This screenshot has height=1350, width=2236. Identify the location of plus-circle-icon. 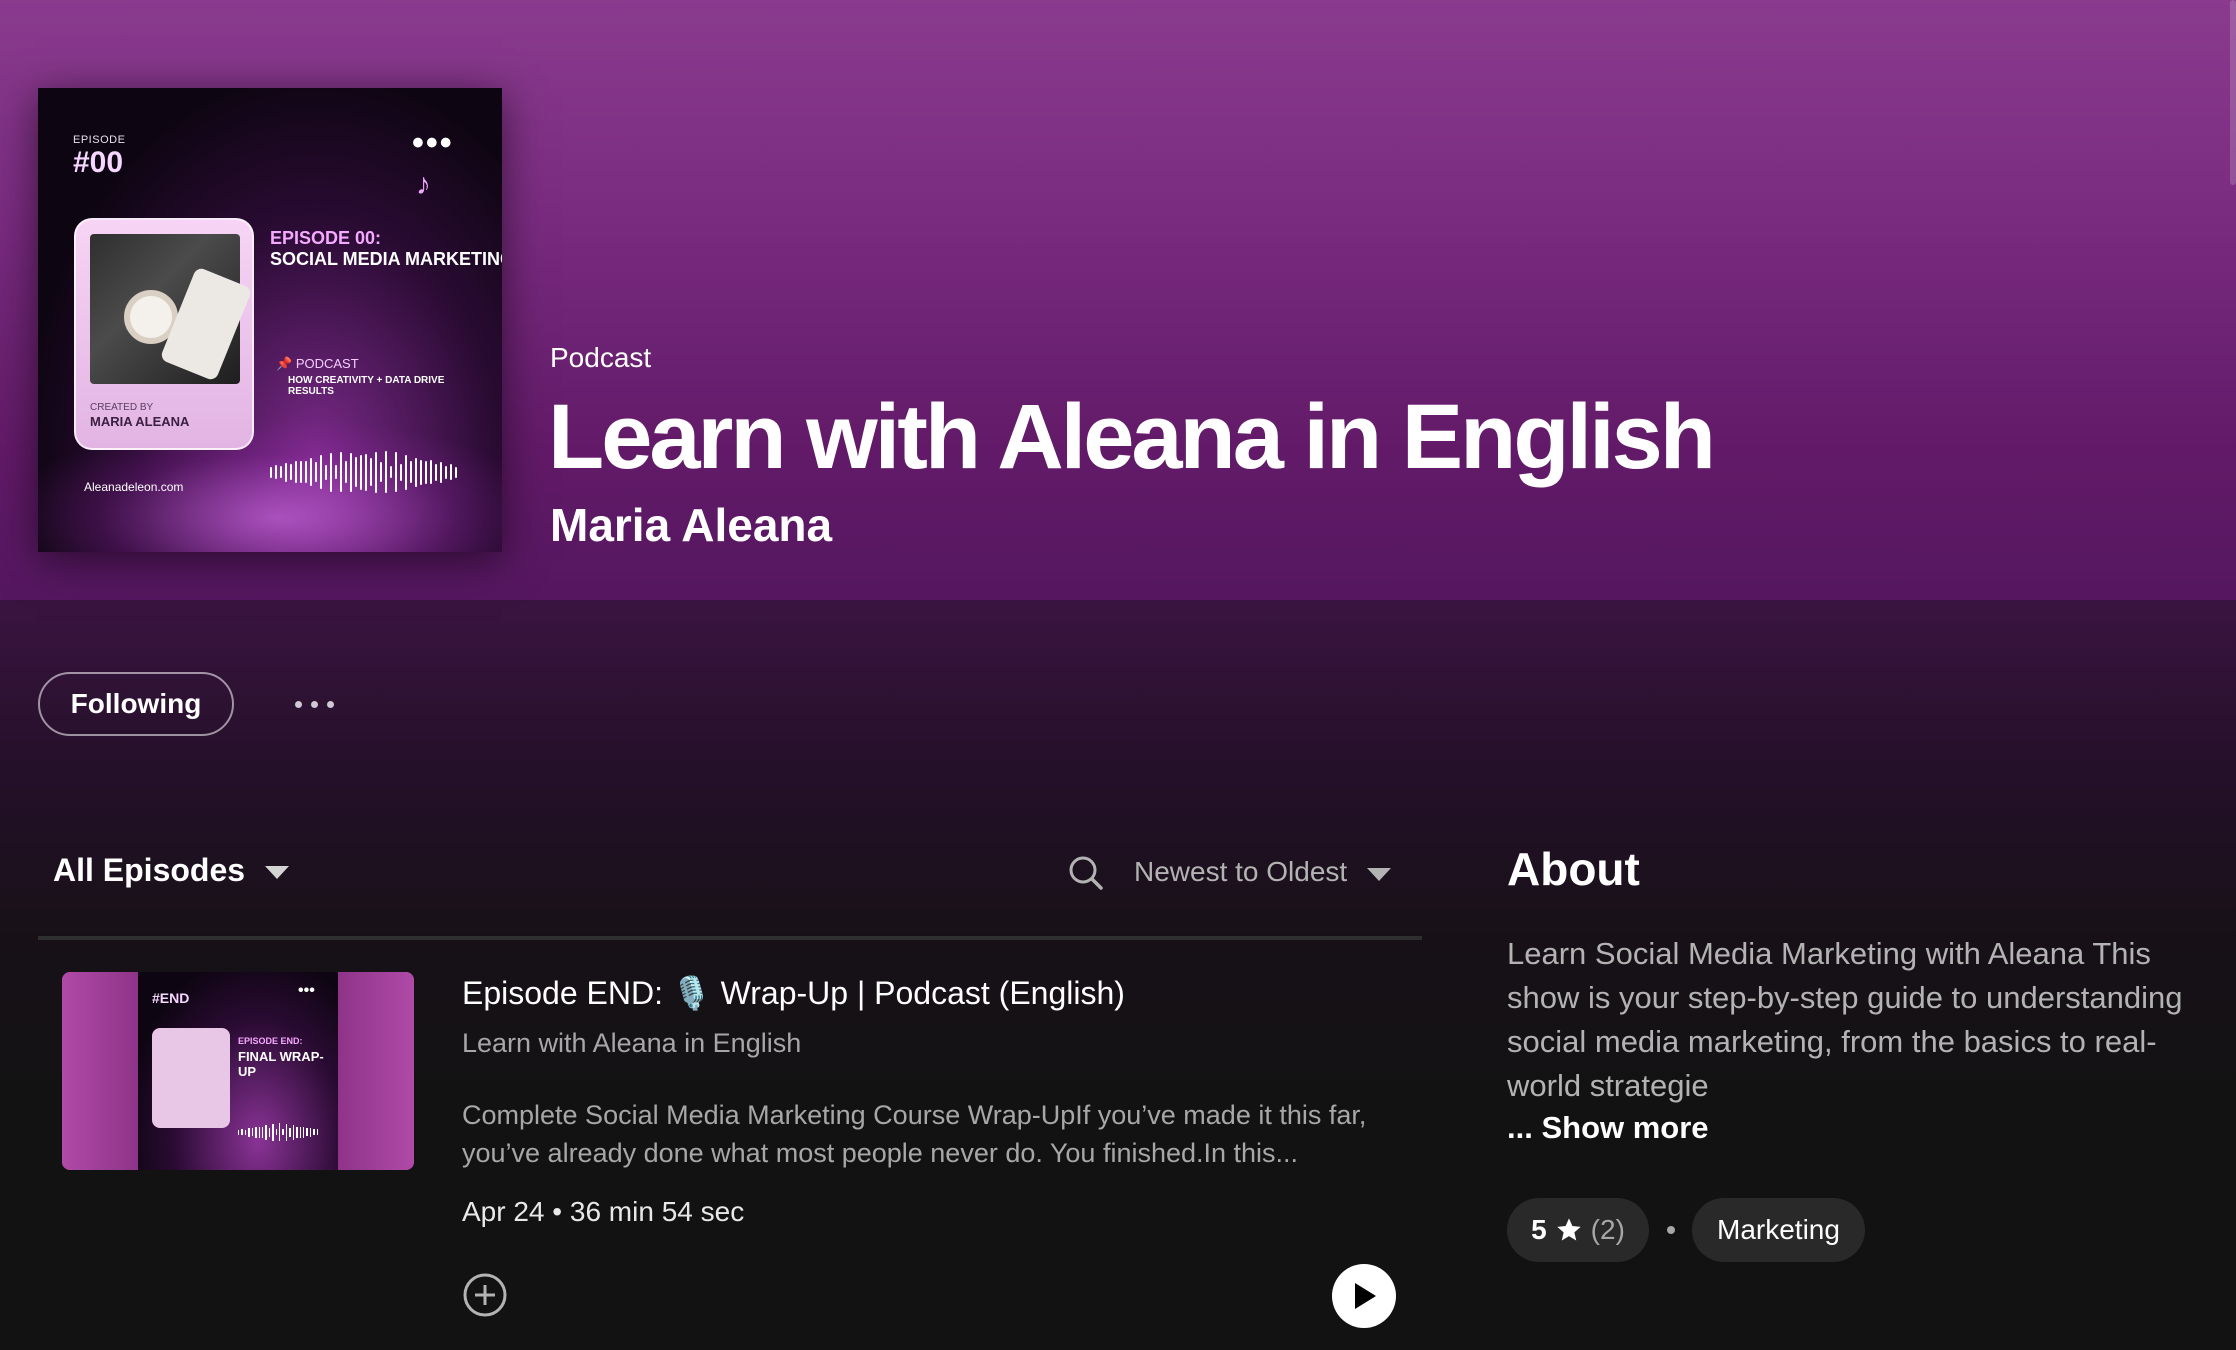
(485, 1295).